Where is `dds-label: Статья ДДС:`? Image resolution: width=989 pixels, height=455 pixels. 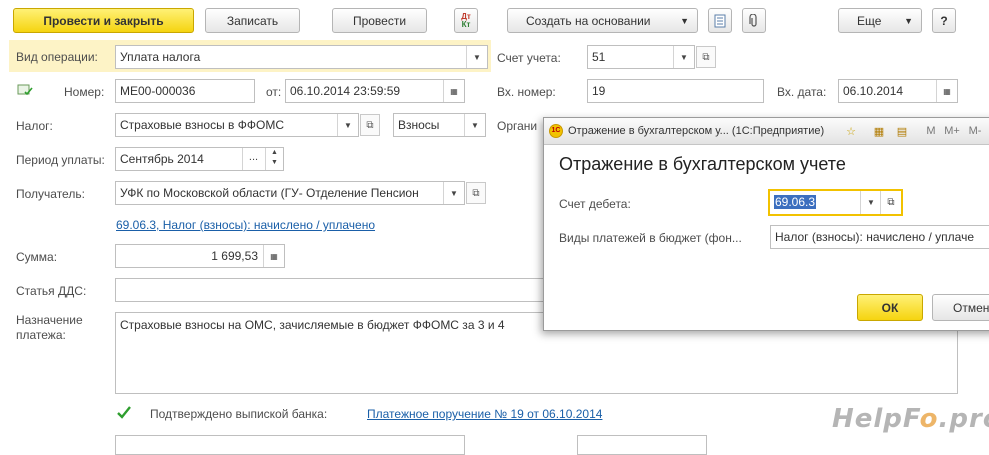 dds-label: Статья ДДС: is located at coordinates (51, 291).